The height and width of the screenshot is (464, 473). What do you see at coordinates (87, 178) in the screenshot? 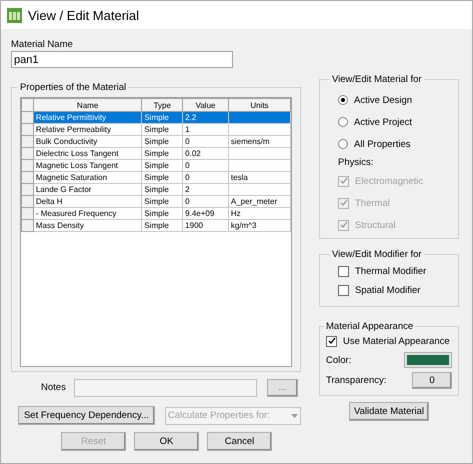
I see `table-cell: Magnetic Saturation` at bounding box center [87, 178].